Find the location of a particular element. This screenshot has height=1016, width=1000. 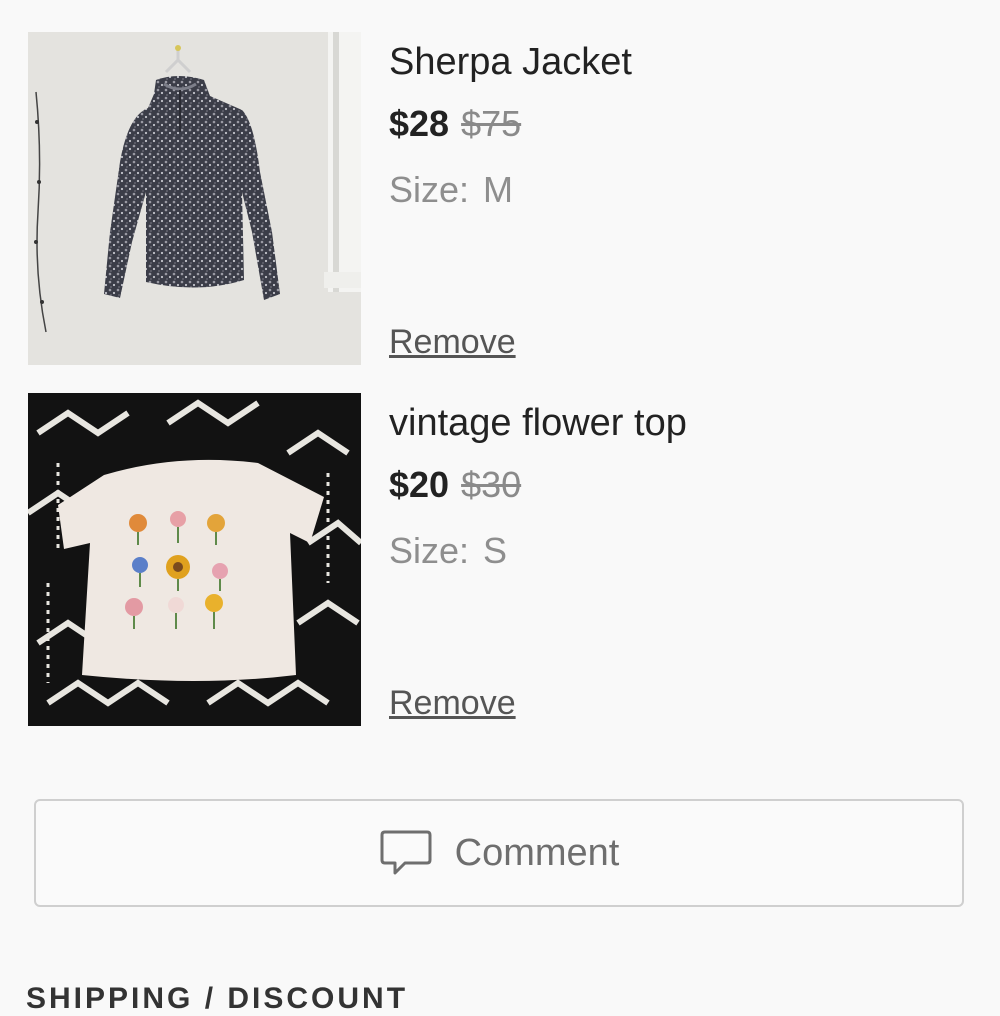

item-prices: $28 $75 is located at coordinates (455, 124).